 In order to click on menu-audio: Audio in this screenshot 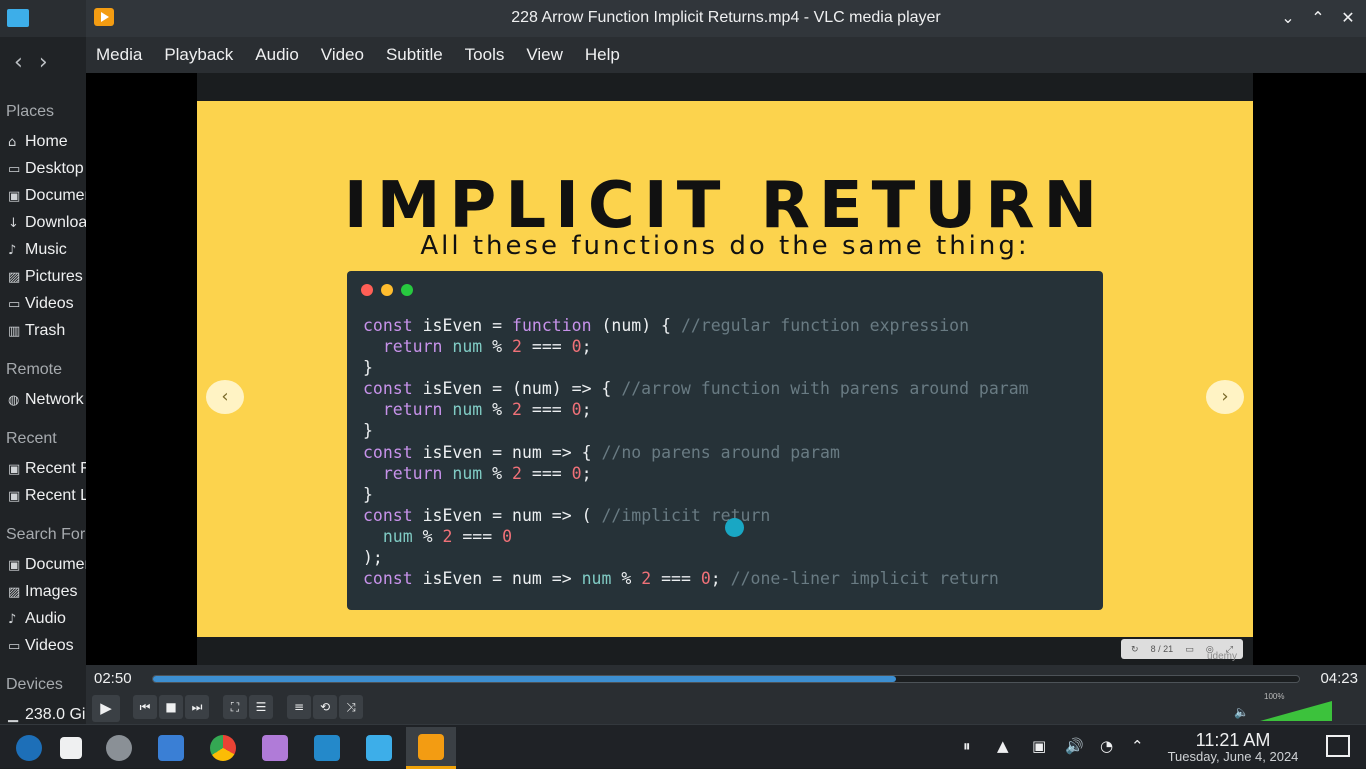, I will do `click(276, 55)`.